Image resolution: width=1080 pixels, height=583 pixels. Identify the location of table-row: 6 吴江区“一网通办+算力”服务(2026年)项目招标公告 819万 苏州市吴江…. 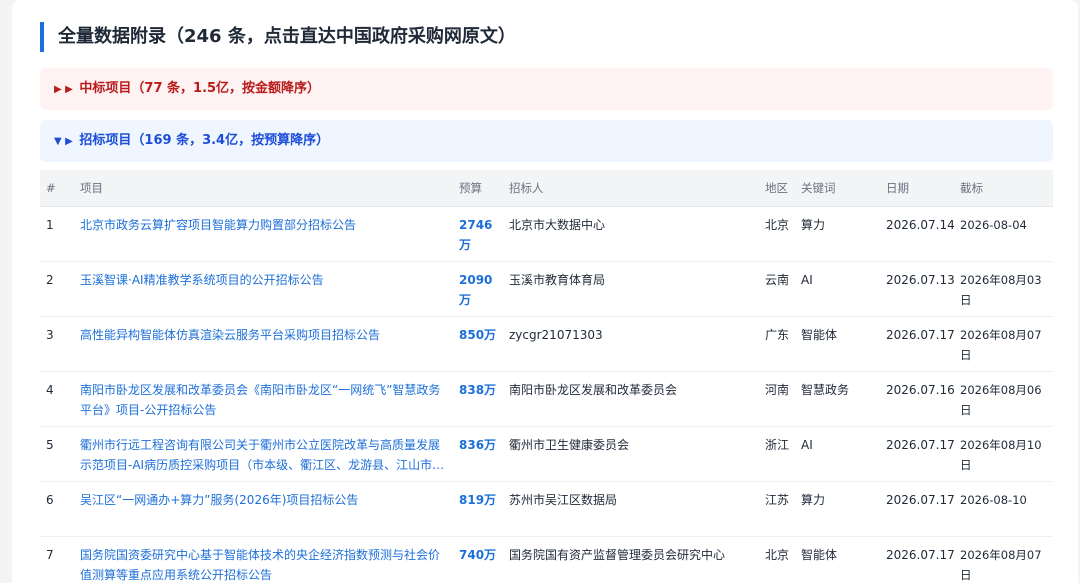
(546, 509).